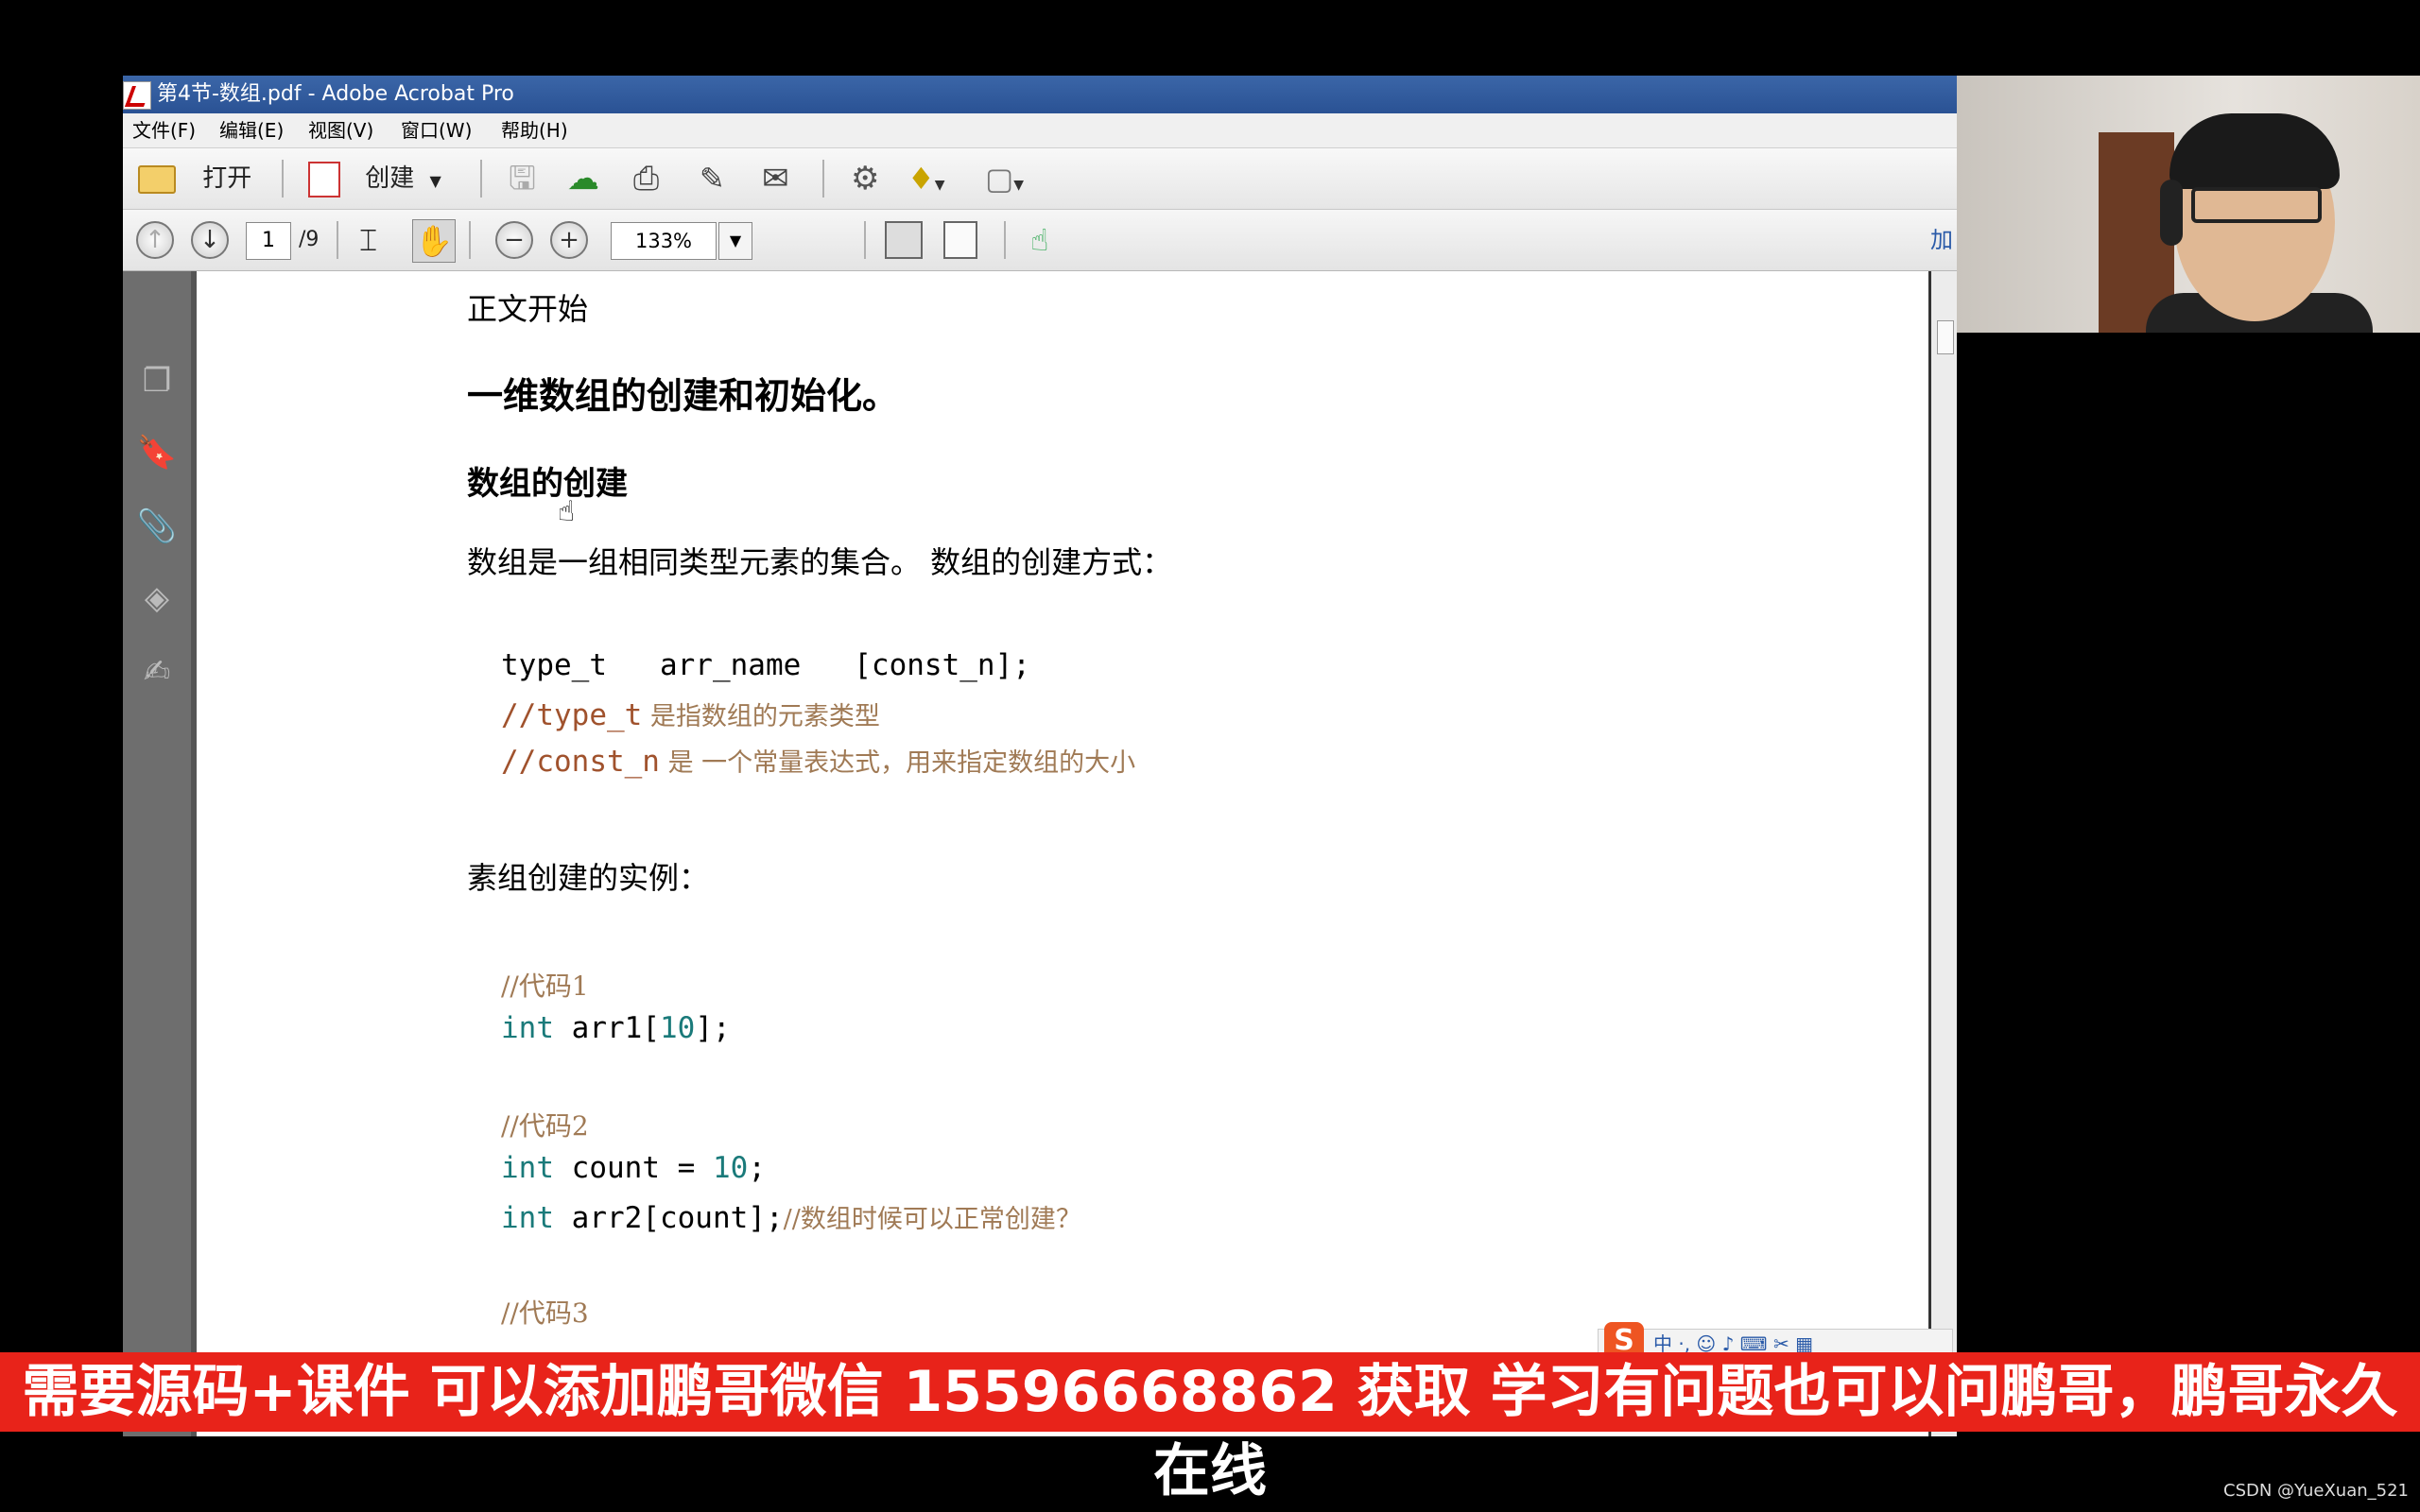  I want to click on presenter-glasses, so click(2256, 205).